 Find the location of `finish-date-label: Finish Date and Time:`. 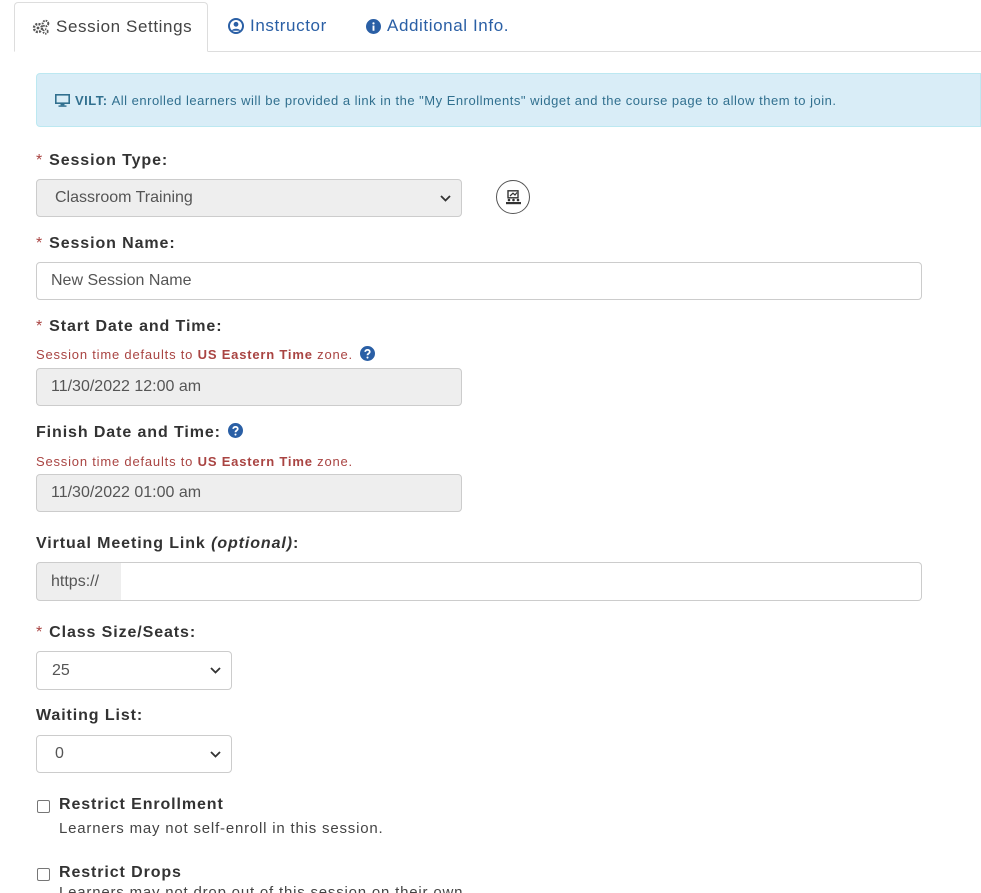

finish-date-label: Finish Date and Time: is located at coordinates (140, 432).